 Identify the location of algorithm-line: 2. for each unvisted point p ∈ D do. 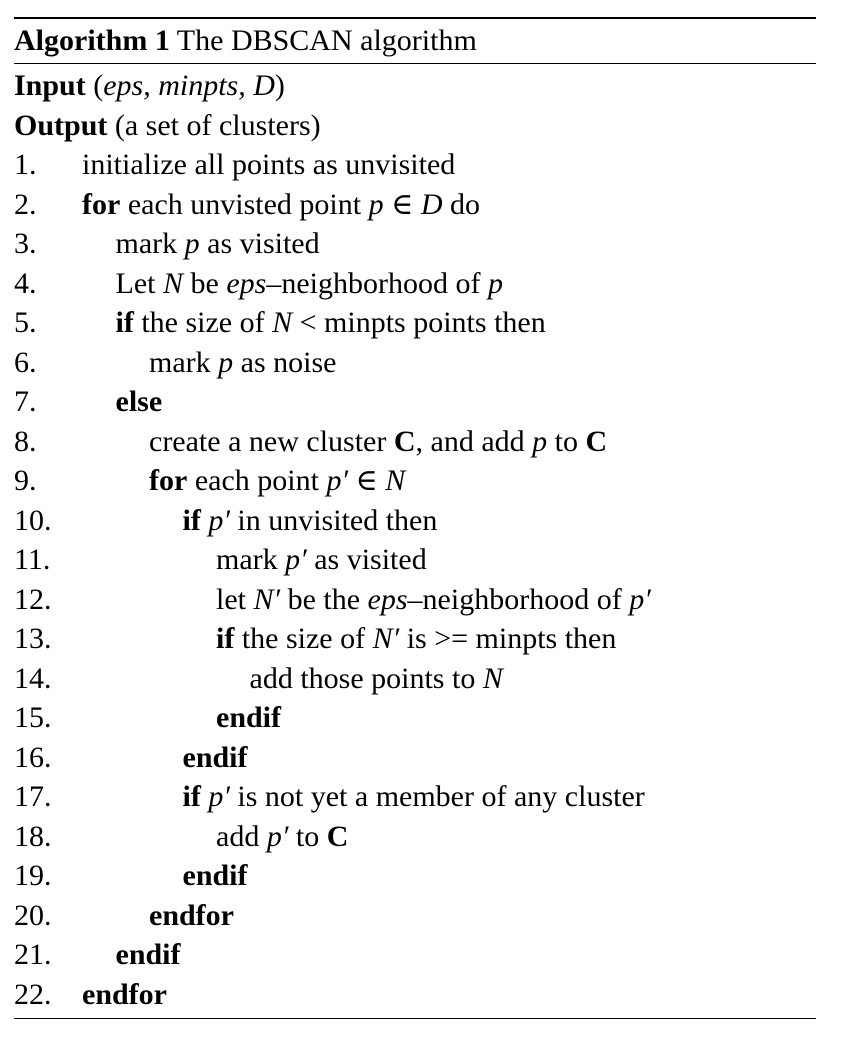
(415, 205).